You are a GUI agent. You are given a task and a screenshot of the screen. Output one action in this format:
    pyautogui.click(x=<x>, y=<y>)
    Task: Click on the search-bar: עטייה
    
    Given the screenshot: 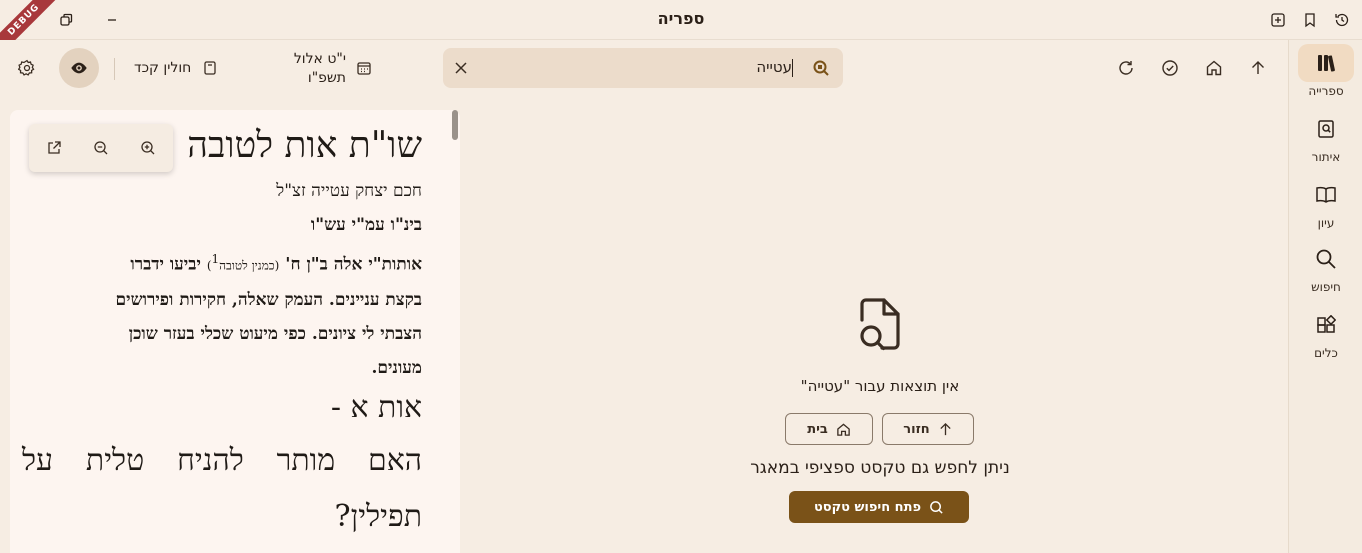 What is the action you would take?
    pyautogui.click(x=643, y=68)
    